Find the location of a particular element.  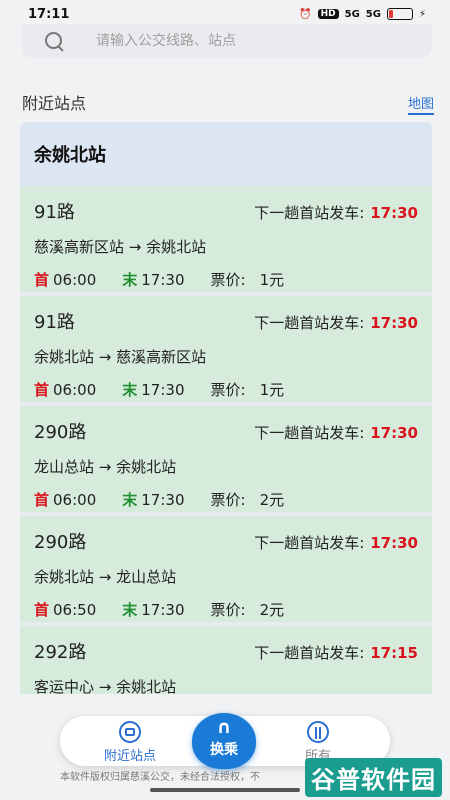

map-link: 地图 is located at coordinates (420, 104).